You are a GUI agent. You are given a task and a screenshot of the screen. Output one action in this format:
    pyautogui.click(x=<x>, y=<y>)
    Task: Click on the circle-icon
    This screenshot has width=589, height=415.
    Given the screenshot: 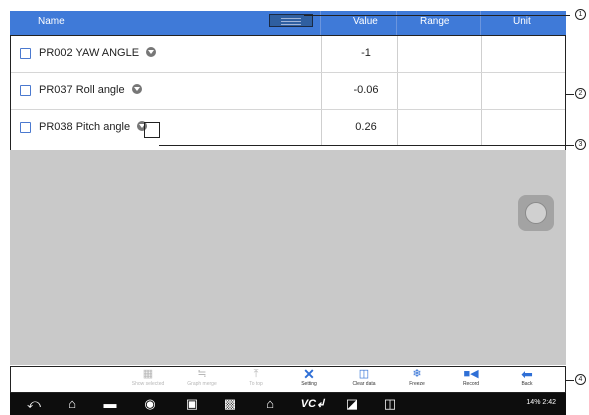 What is the action you would take?
    pyautogui.click(x=536, y=213)
    